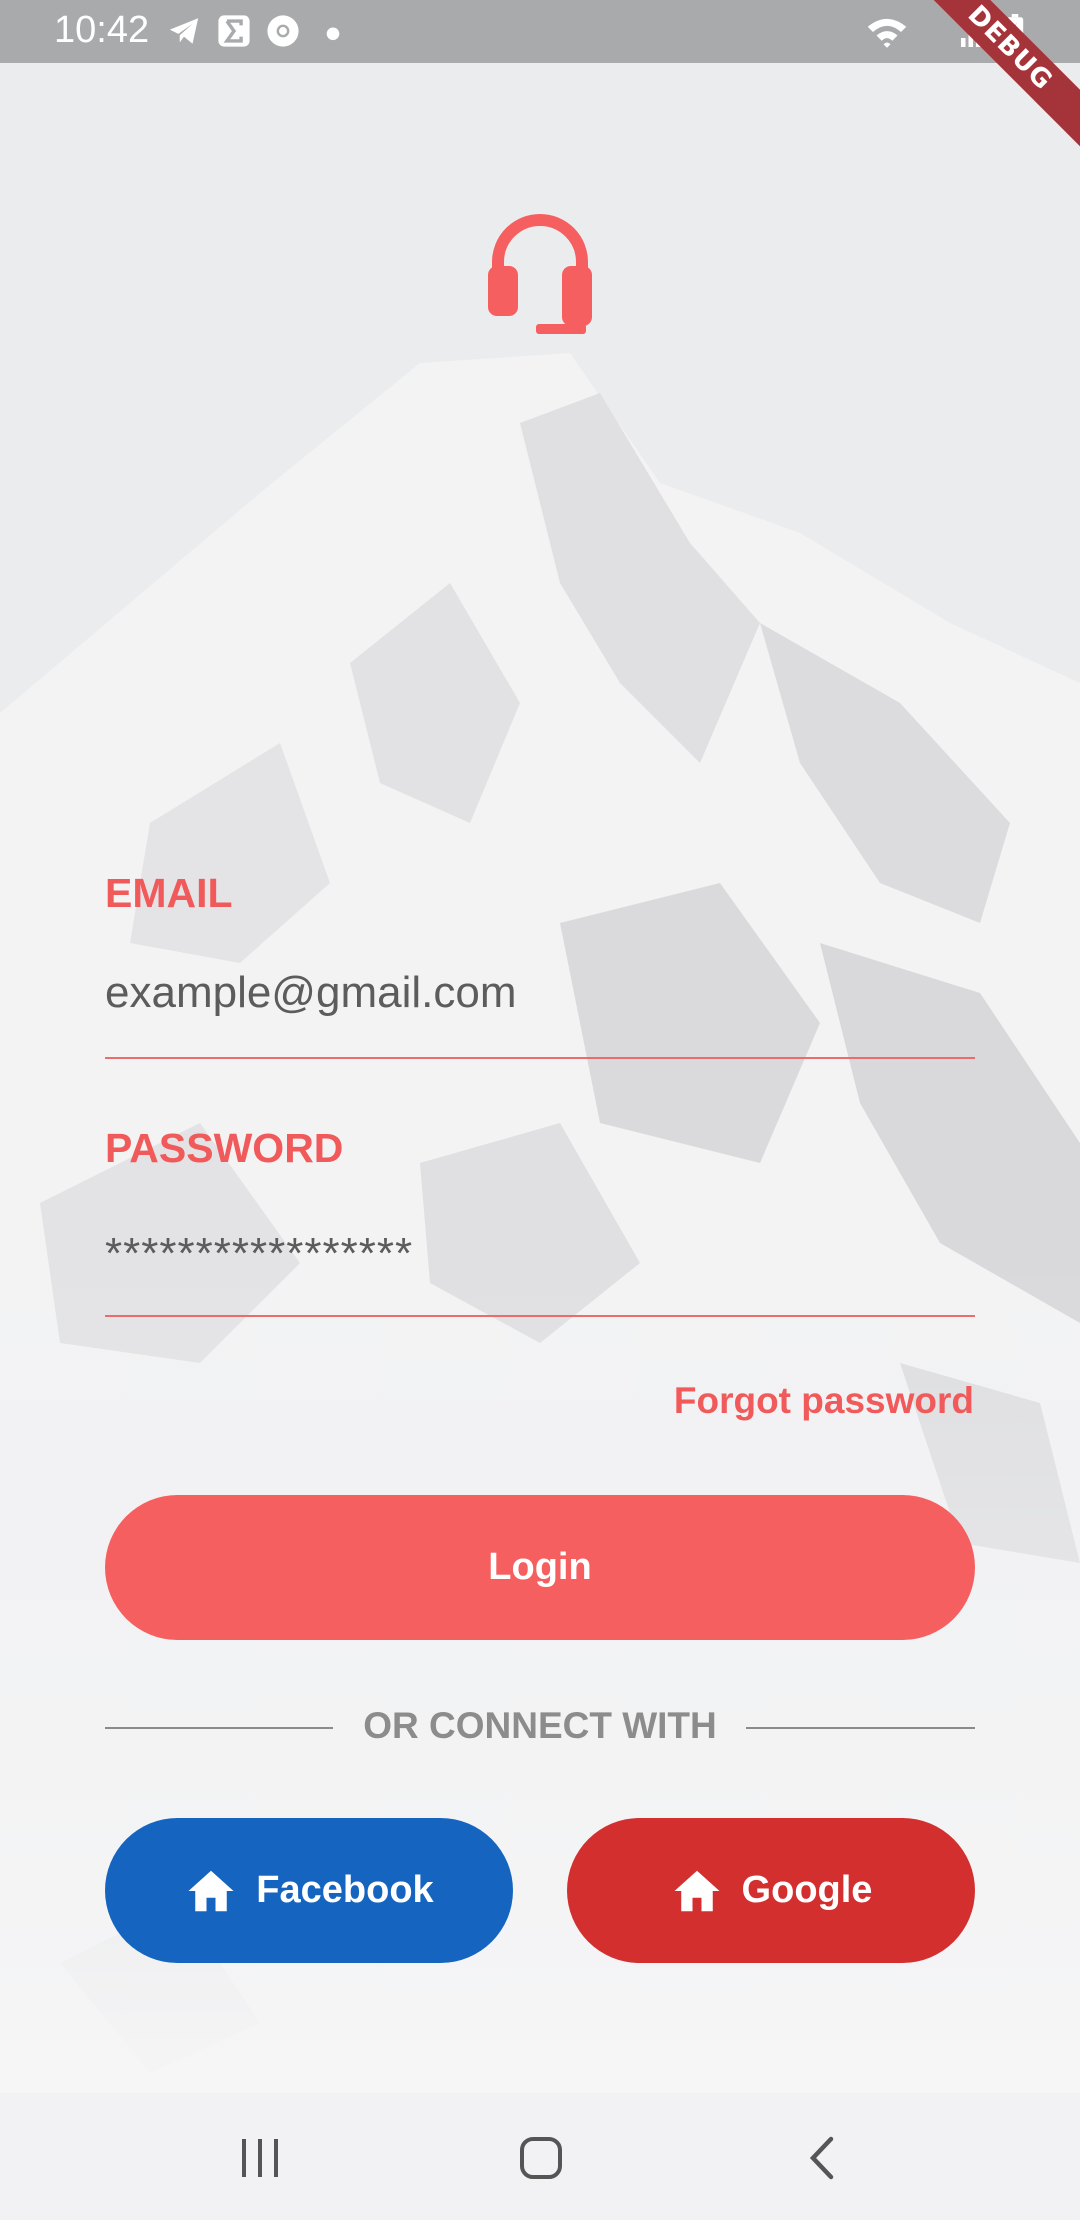  I want to click on email-field: example@gmail.com, so click(540, 1009).